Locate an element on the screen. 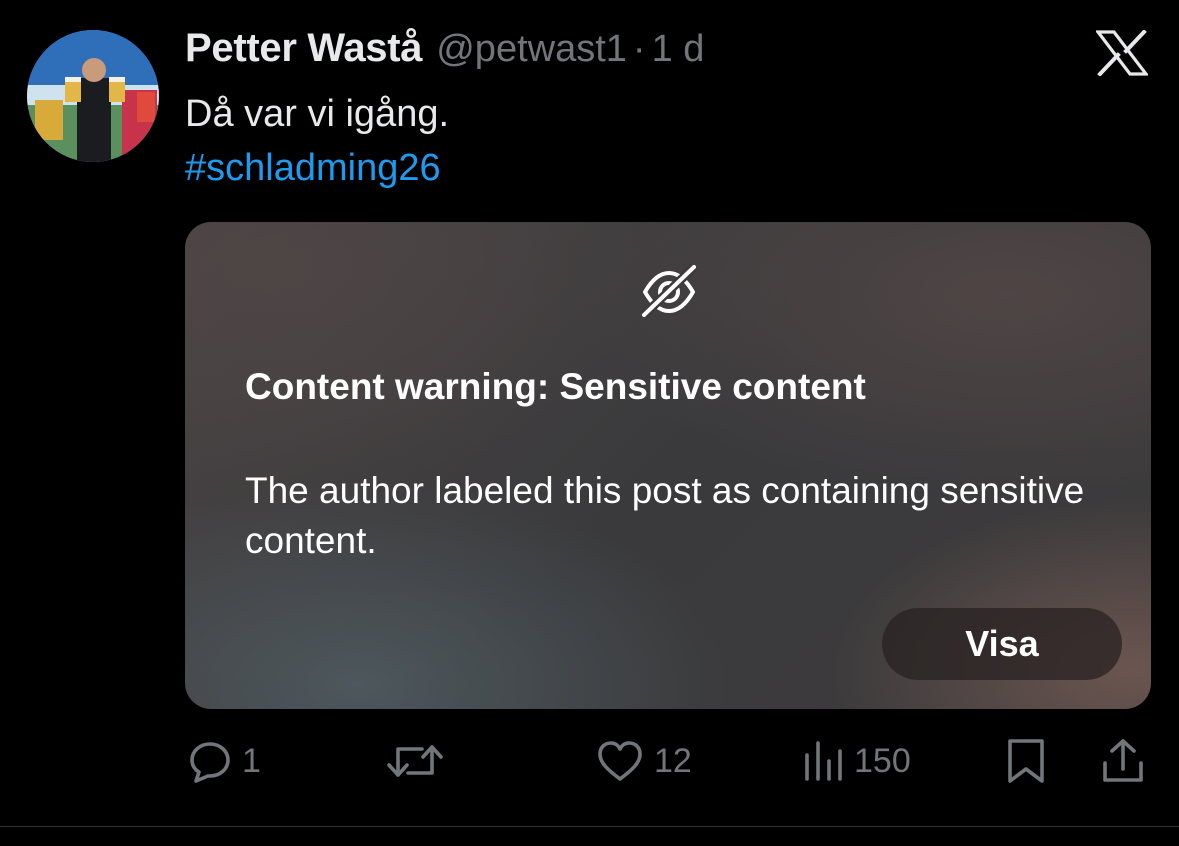 The image size is (1179, 846). tweet-text: Då var vi igång. is located at coordinates (317, 114).